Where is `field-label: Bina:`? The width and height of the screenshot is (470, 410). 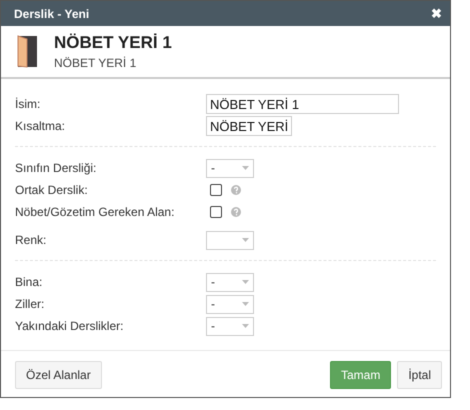 field-label: Bina: is located at coordinates (29, 282).